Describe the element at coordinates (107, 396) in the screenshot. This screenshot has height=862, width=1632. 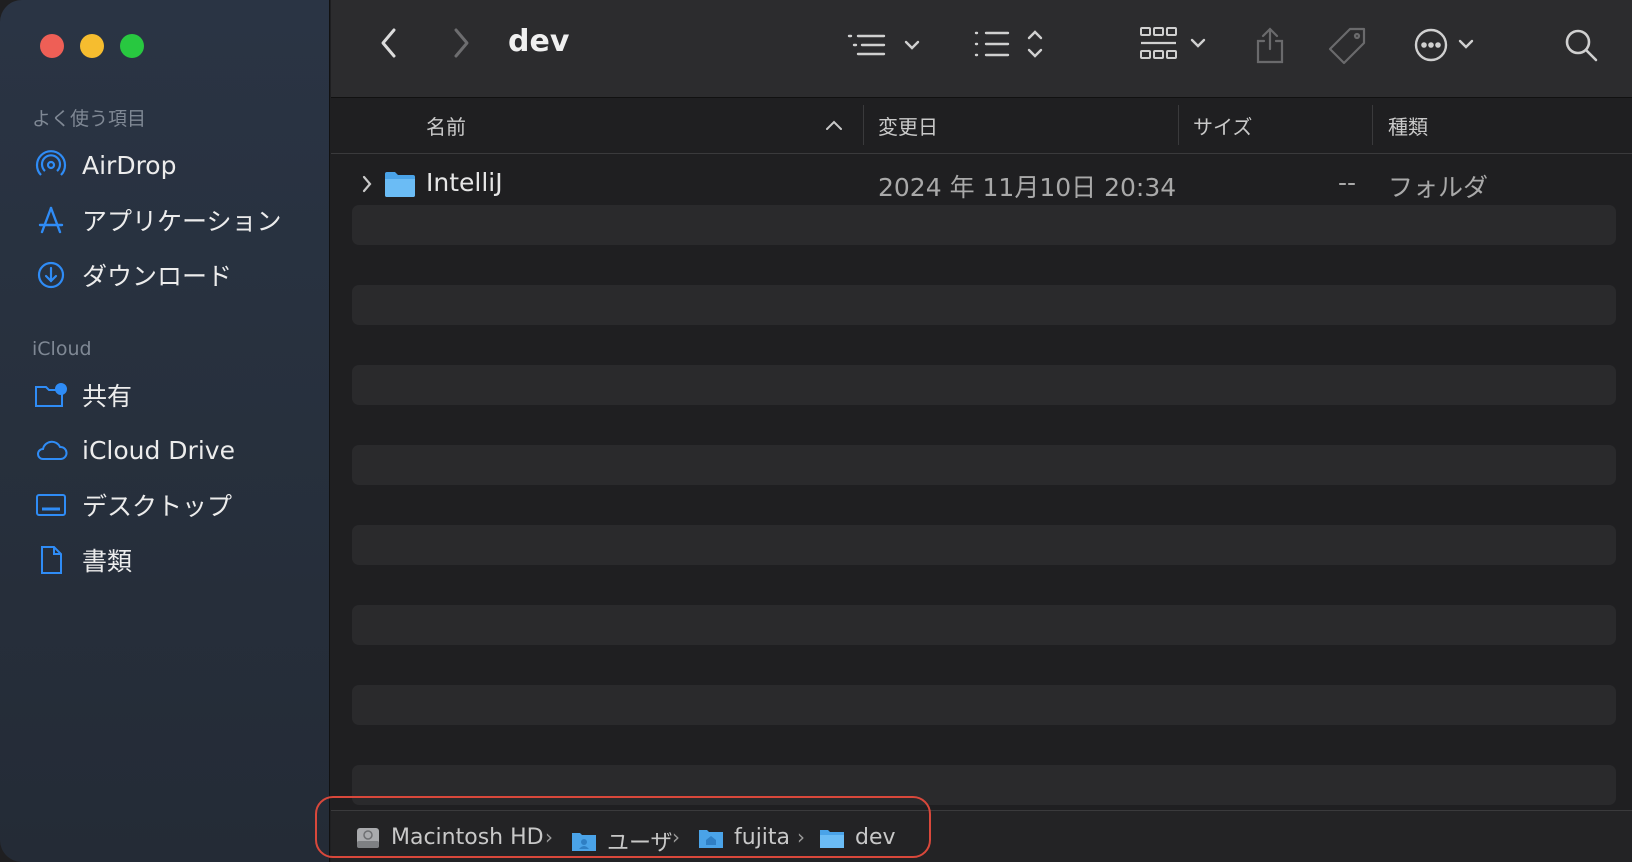
I see `sidebar-item-label: 共有` at that location.